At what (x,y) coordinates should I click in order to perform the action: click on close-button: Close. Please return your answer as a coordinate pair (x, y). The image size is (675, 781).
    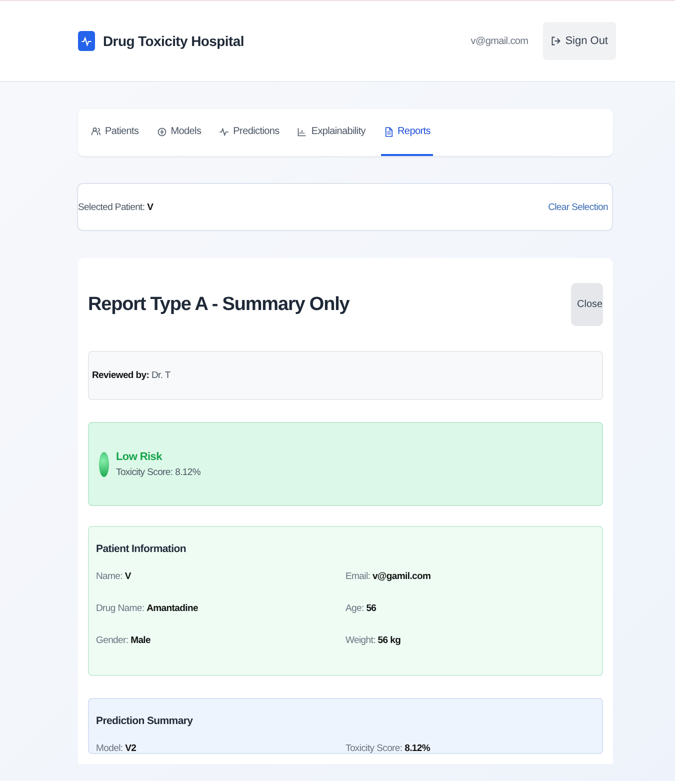
    Looking at the image, I should click on (587, 304).